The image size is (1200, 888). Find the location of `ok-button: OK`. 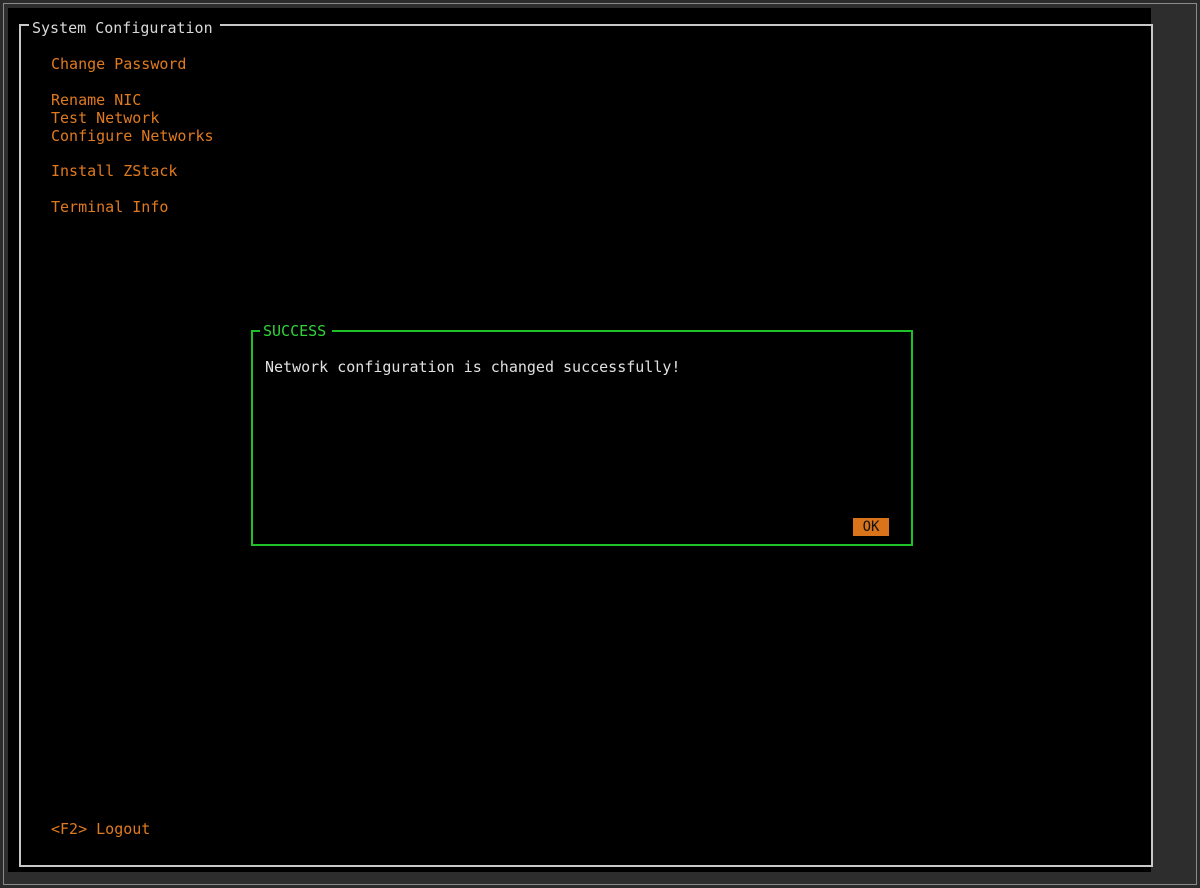

ok-button: OK is located at coordinates (871, 527).